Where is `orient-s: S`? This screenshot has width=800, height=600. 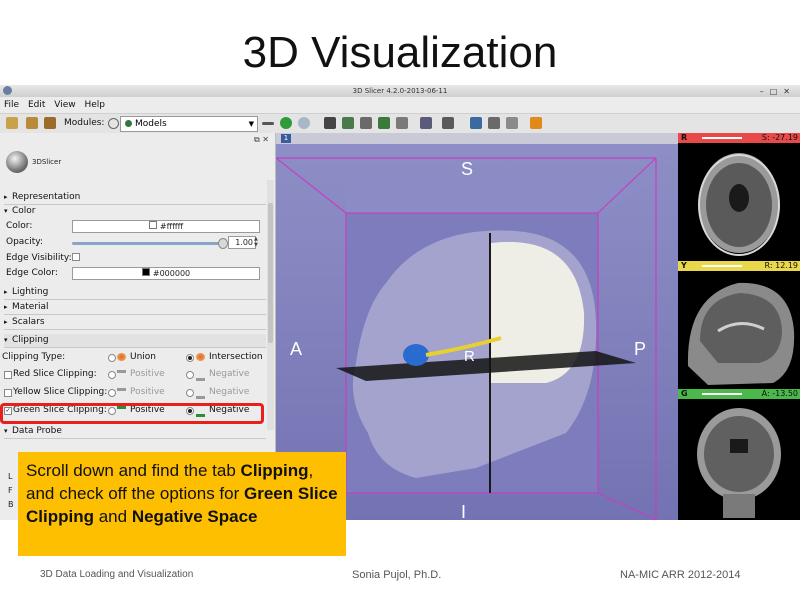
orient-s: S is located at coordinates (467, 169).